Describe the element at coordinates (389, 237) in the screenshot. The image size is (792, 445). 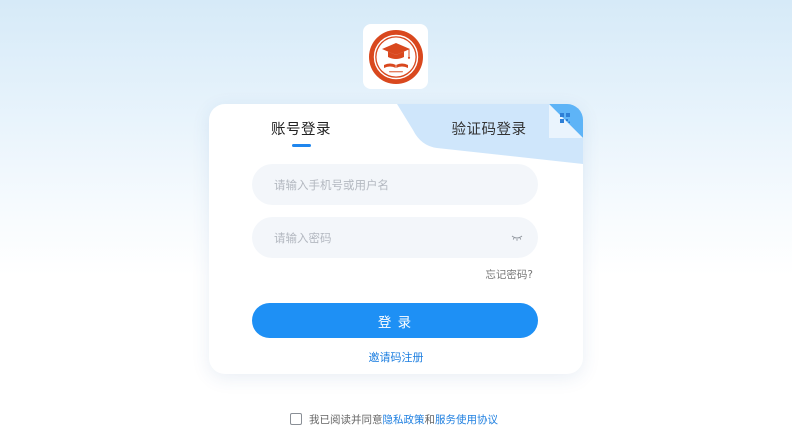
I see `password-input` at that location.